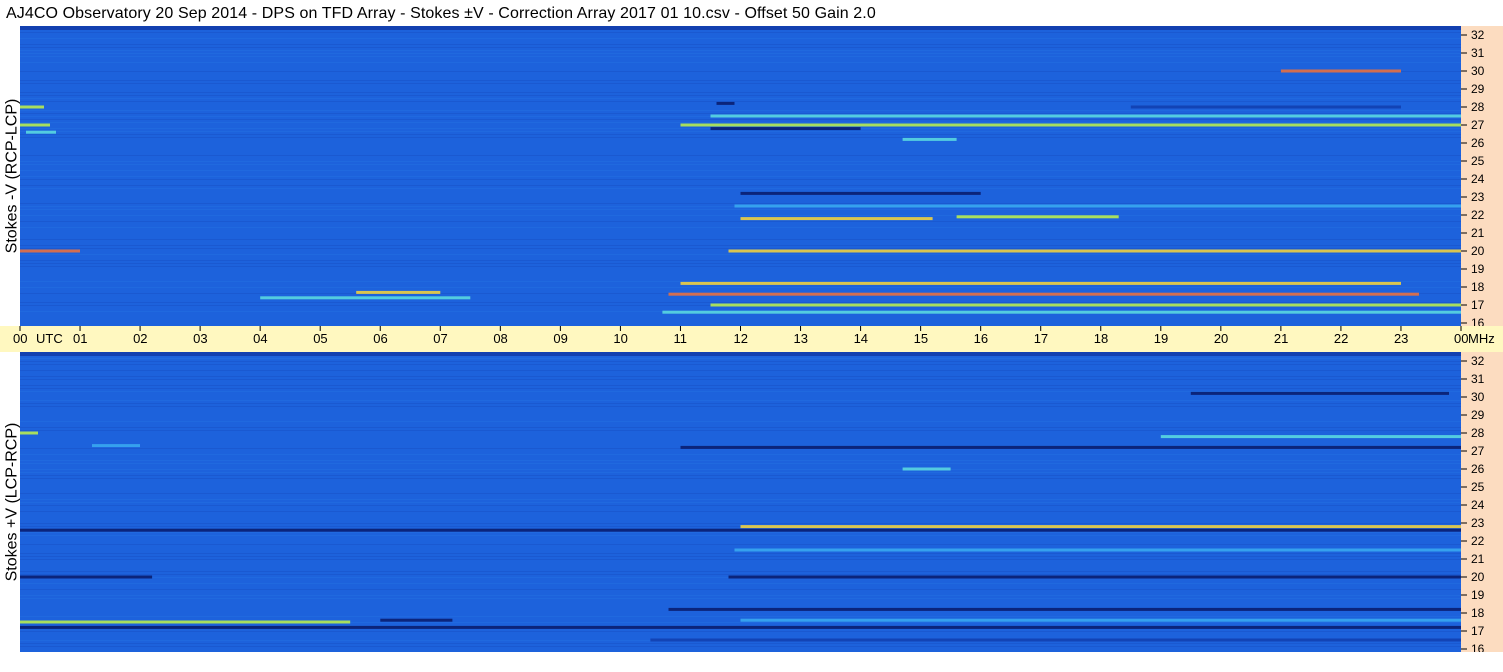 The width and height of the screenshot is (1503, 672). What do you see at coordinates (380, 338) in the screenshot?
I see `time-tick-label: 06` at bounding box center [380, 338].